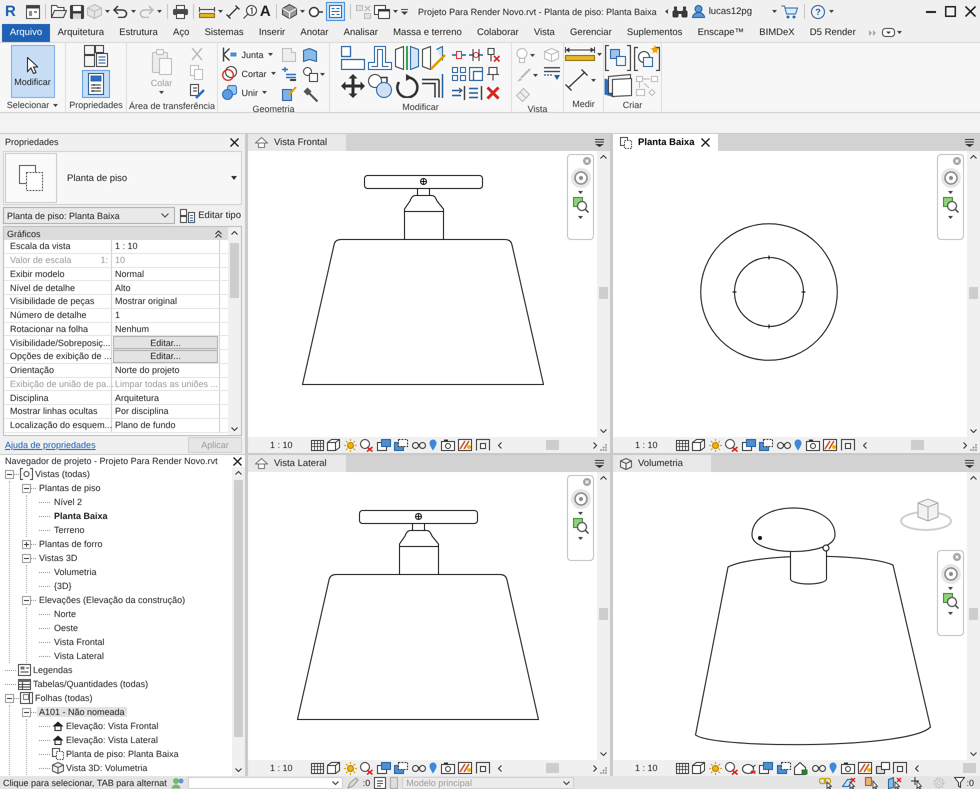 The width and height of the screenshot is (980, 789). What do you see at coordinates (289, 93) in the screenshot?
I see `paint-icon` at bounding box center [289, 93].